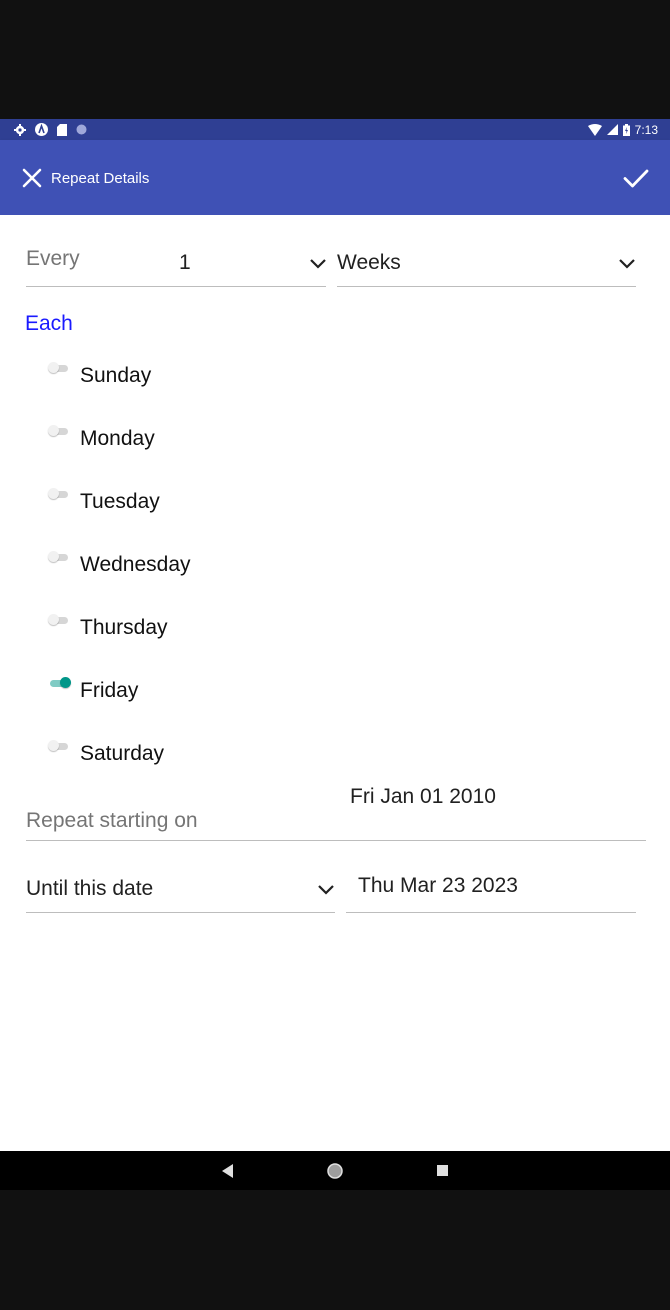  What do you see at coordinates (626, 129) in the screenshot?
I see `battery-icon` at bounding box center [626, 129].